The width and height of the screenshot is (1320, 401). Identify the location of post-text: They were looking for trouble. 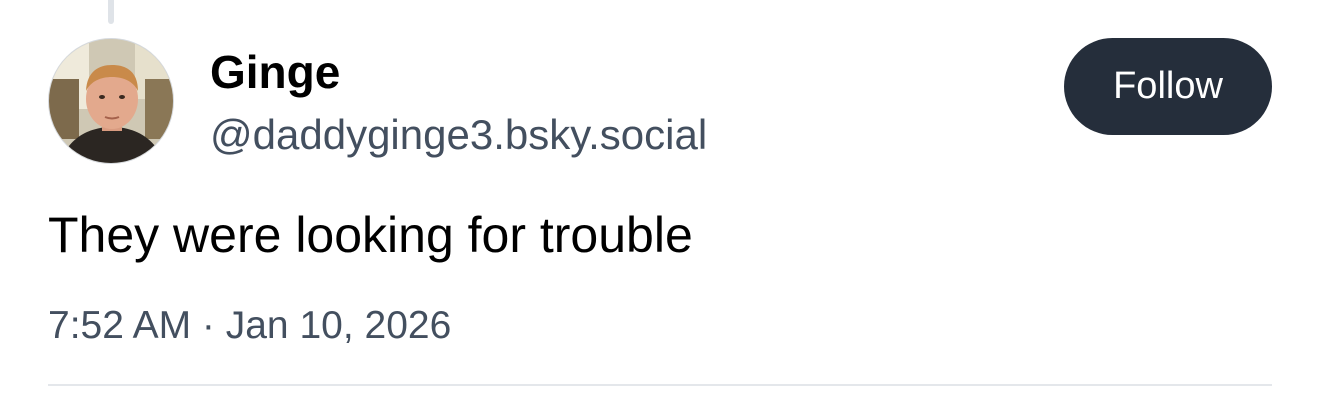
(370, 235).